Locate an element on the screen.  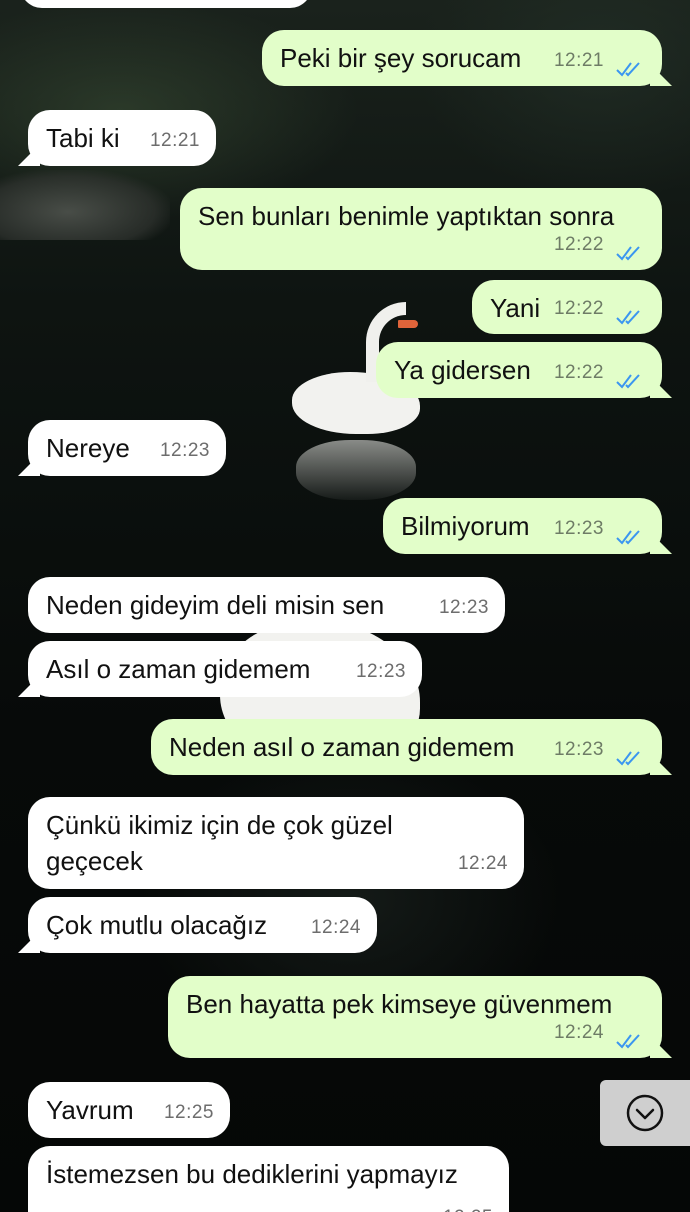
message-text: Neden gideyim deli misin sen is located at coordinates (215, 605).